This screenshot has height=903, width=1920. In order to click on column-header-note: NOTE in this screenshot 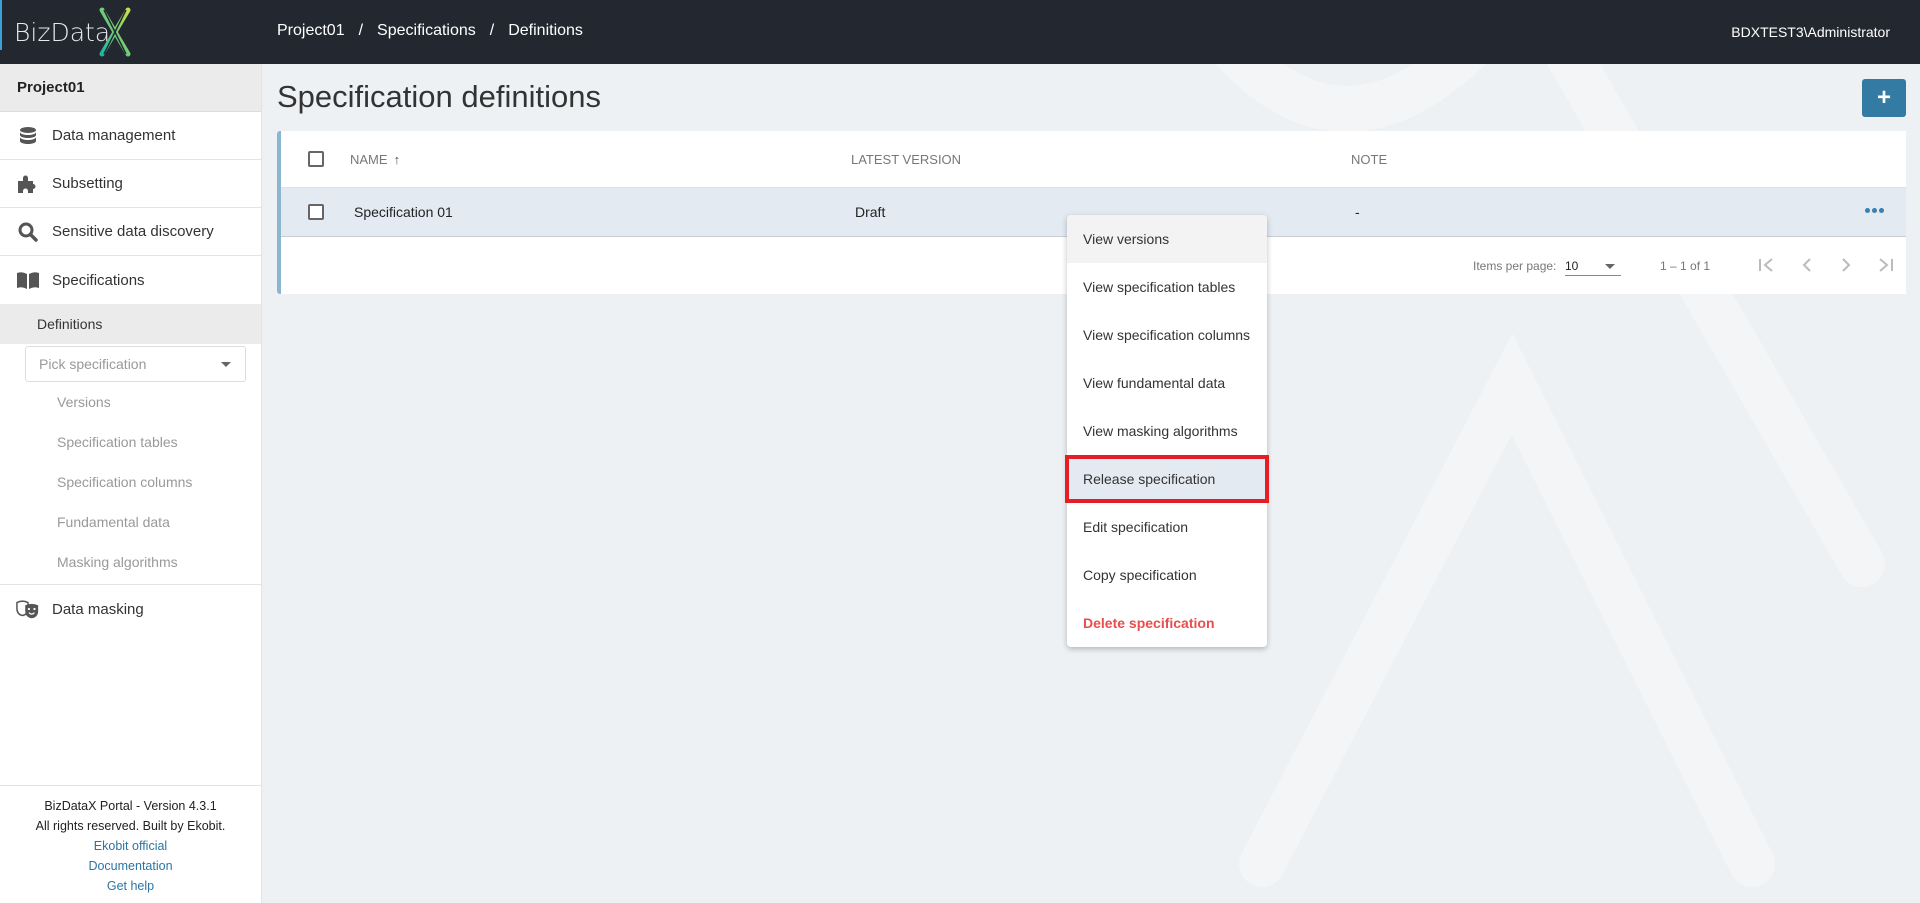, I will do `click(1369, 159)`.